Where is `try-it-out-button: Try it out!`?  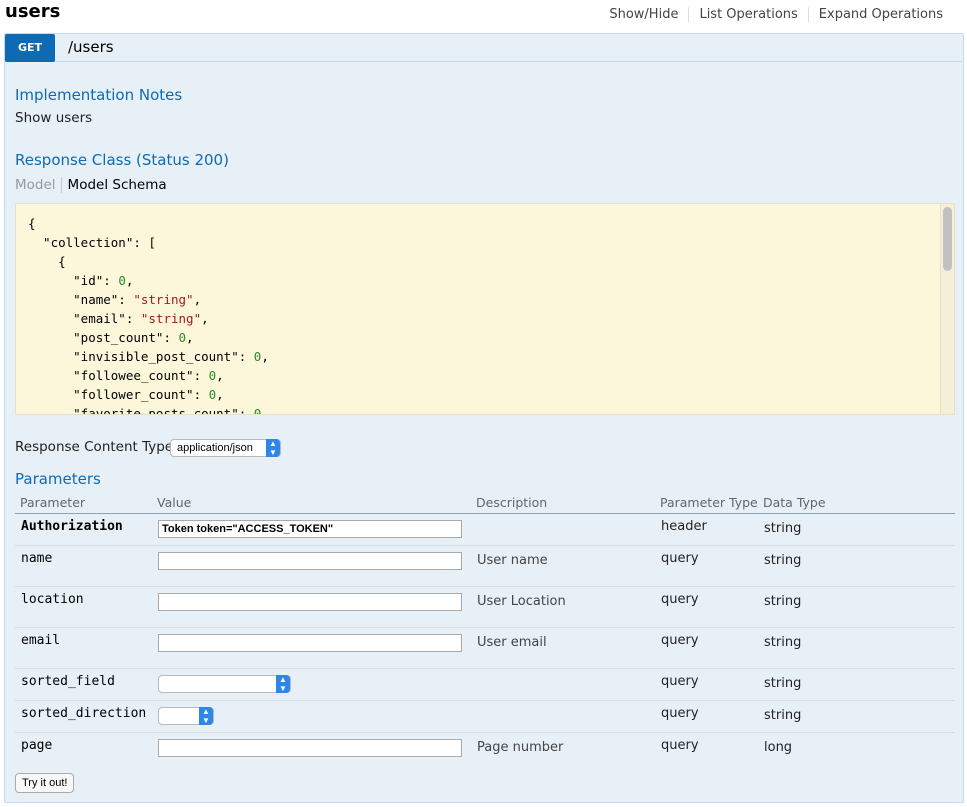 try-it-out-button: Try it out! is located at coordinates (45, 783).